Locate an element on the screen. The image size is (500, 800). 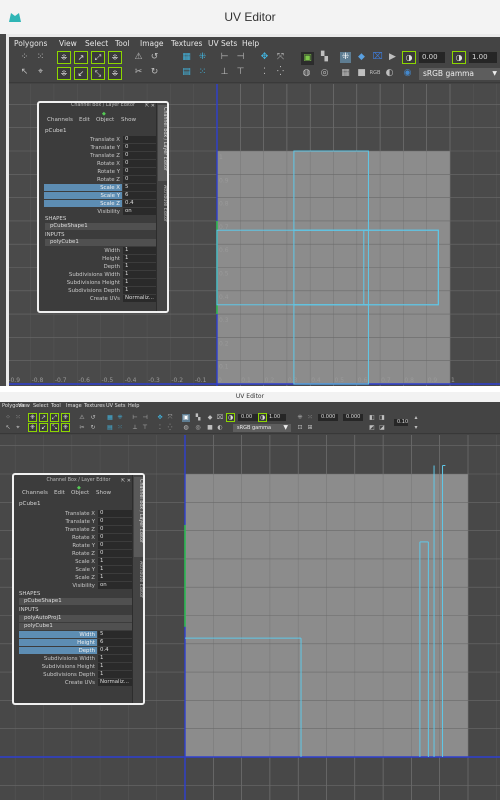
scale-icon: ⤧ is located at coordinates (280, 57).